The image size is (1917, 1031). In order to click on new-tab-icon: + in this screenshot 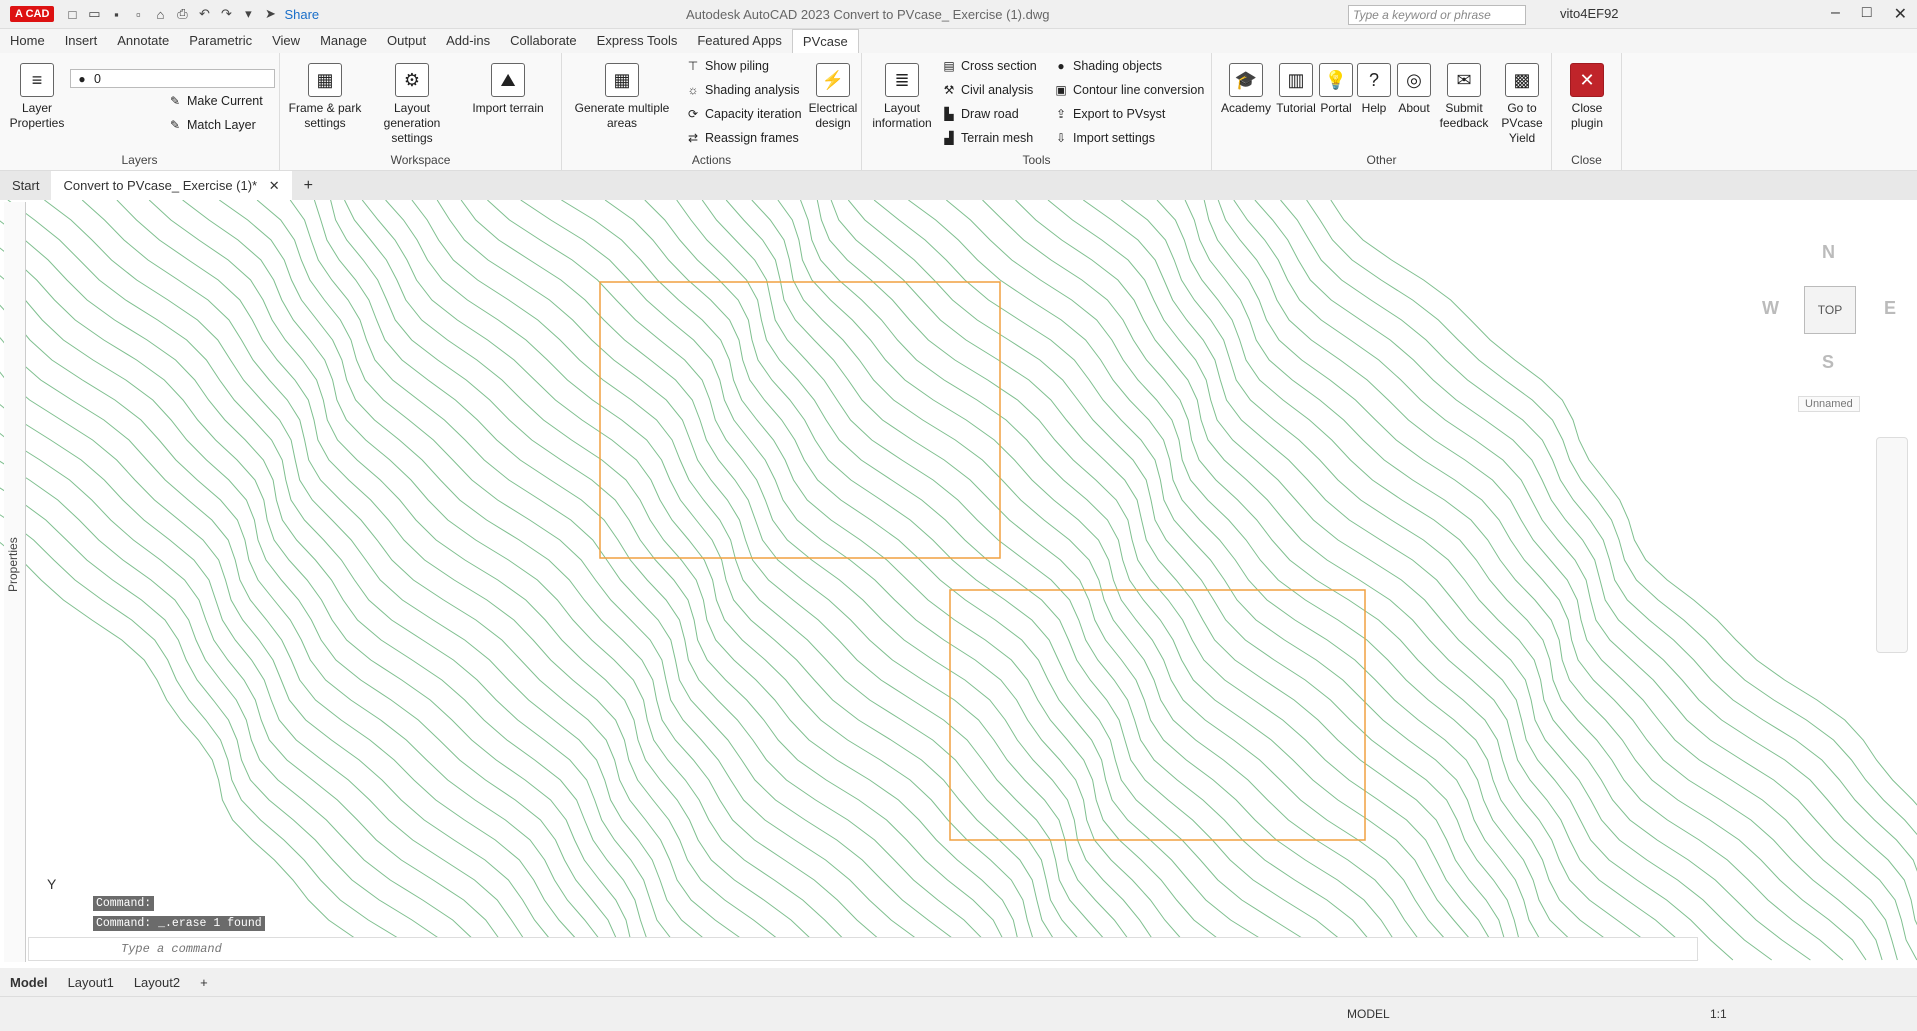, I will do `click(308, 186)`.